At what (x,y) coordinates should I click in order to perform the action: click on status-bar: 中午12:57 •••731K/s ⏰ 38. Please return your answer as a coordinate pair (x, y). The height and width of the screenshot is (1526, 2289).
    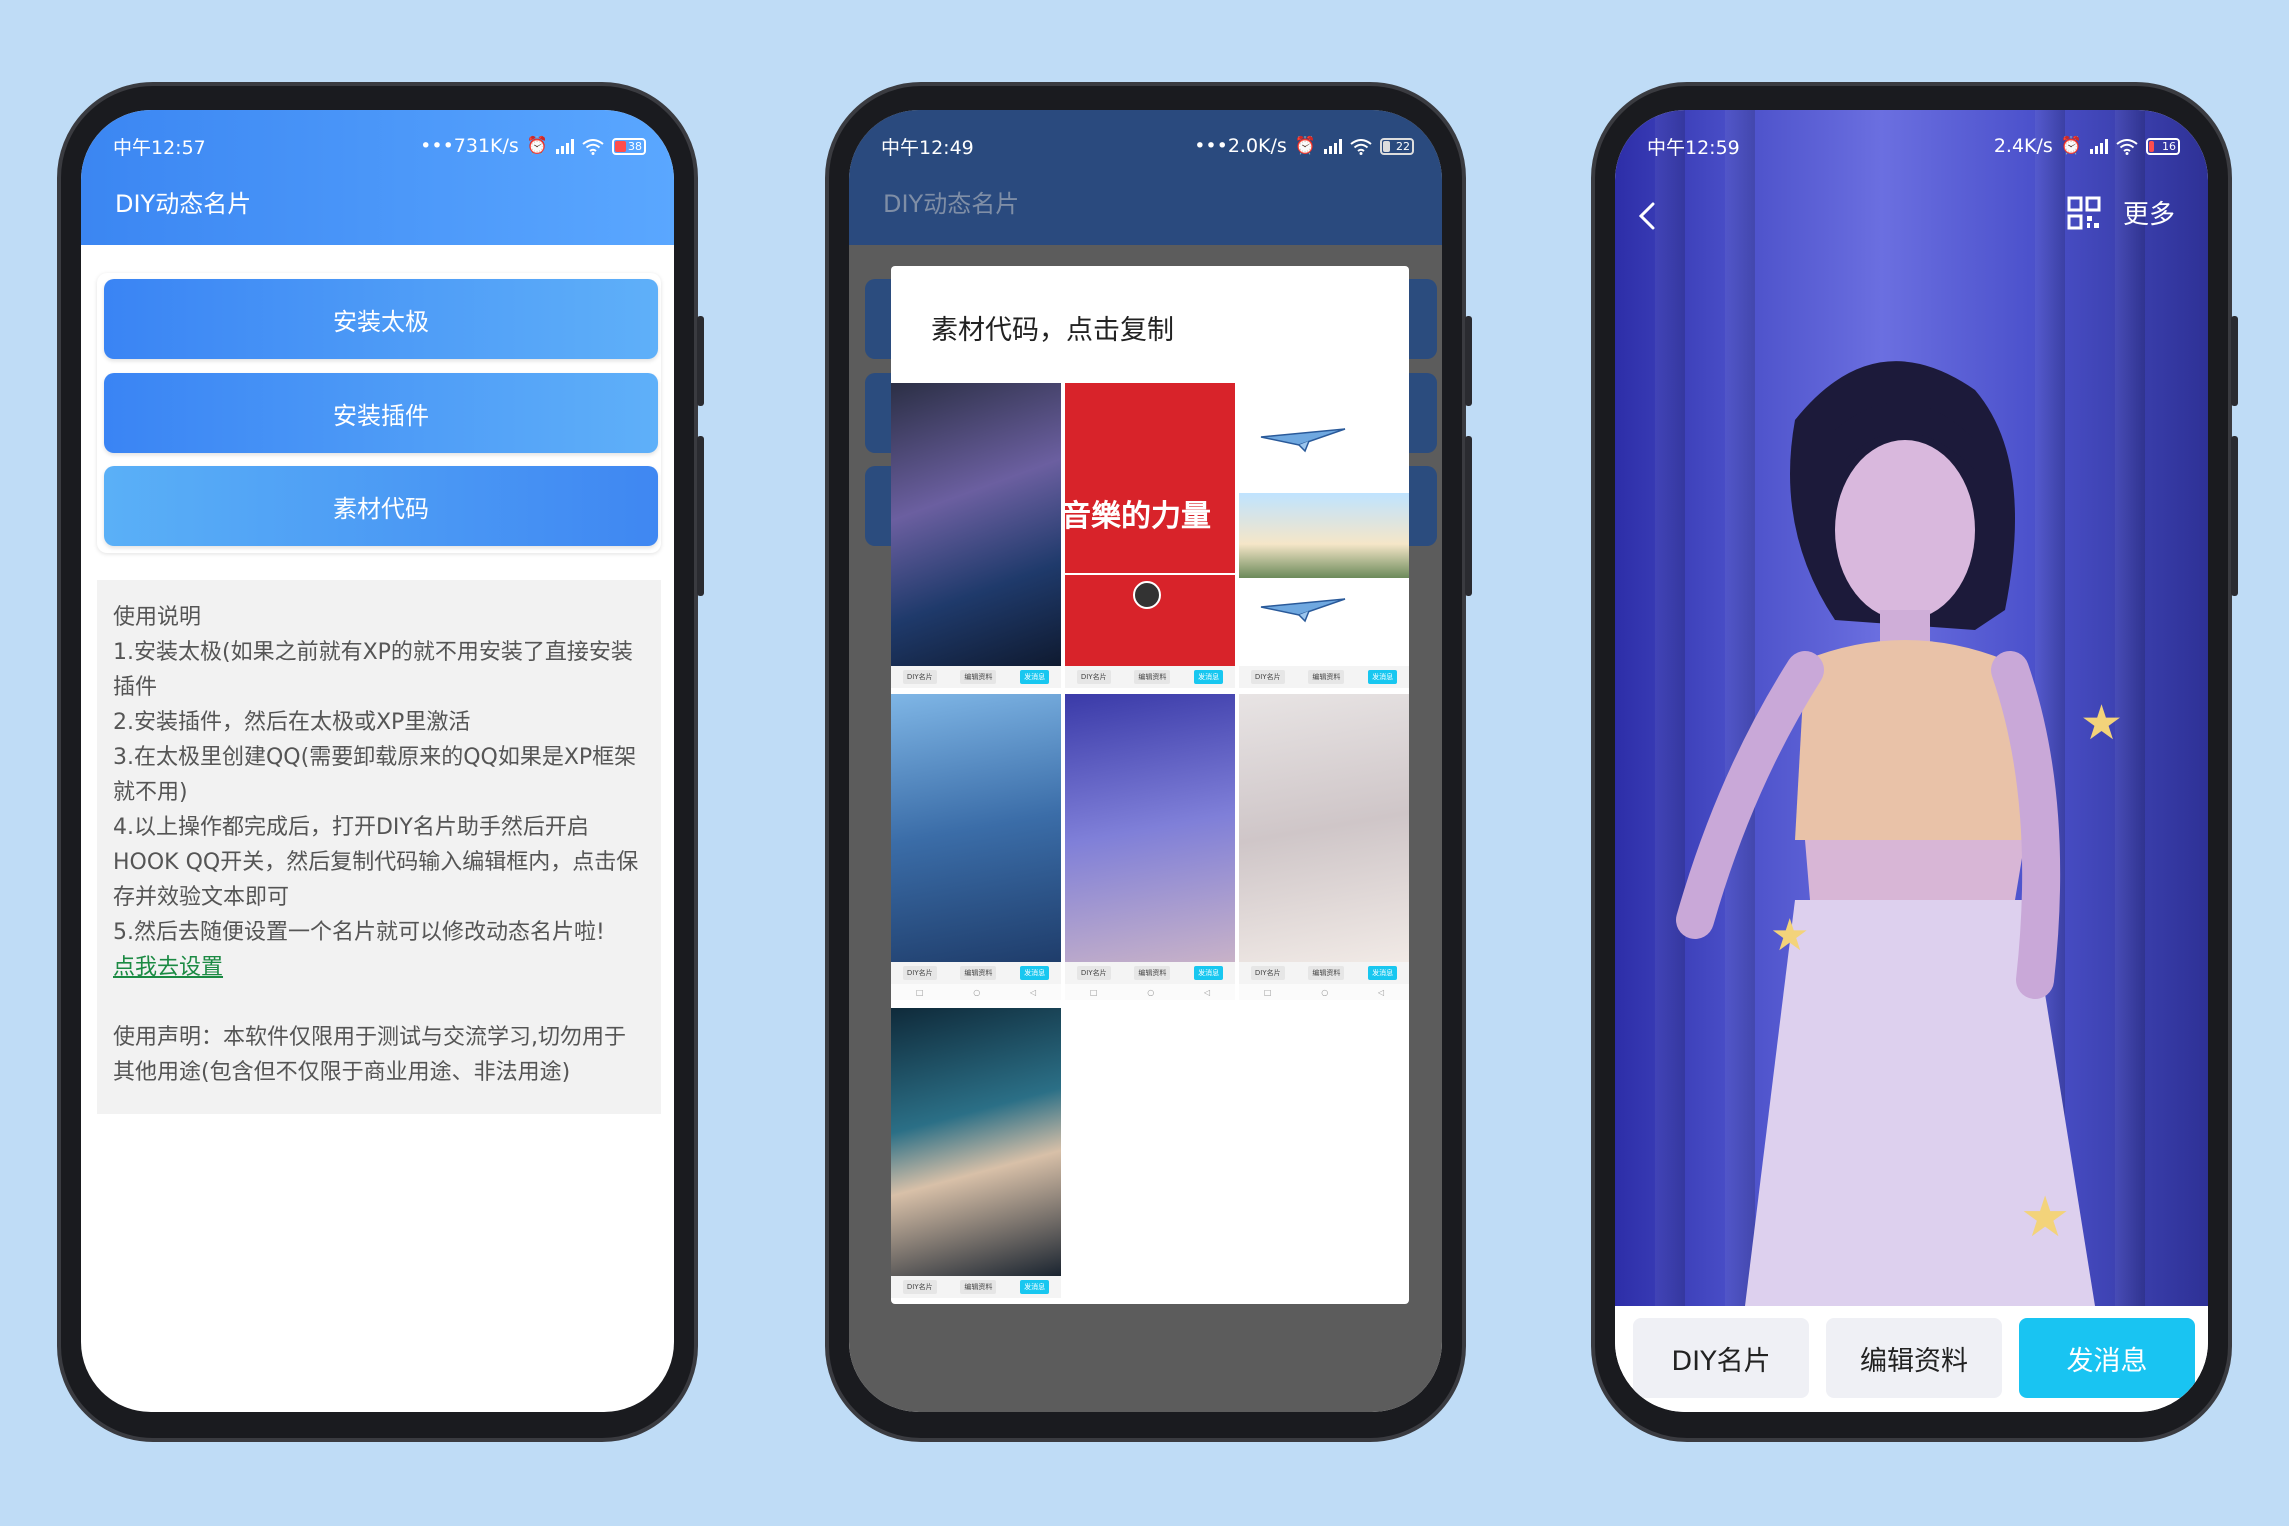
    Looking at the image, I should click on (377, 142).